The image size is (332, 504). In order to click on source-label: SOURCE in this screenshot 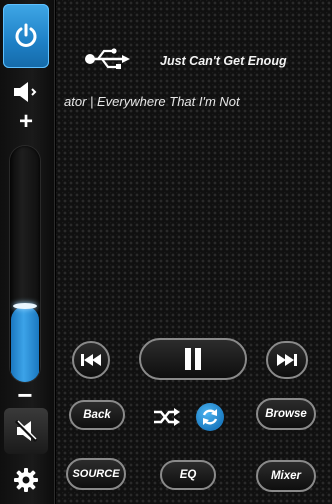, I will do `click(96, 474)`.